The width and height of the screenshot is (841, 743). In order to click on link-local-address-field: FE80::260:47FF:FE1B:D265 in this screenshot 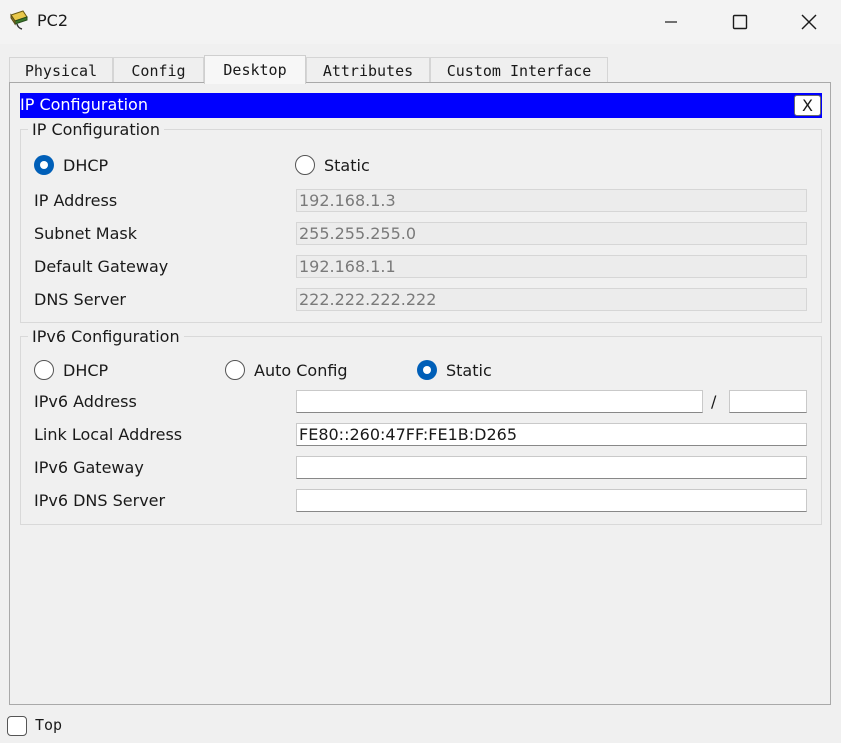, I will do `click(551, 434)`.